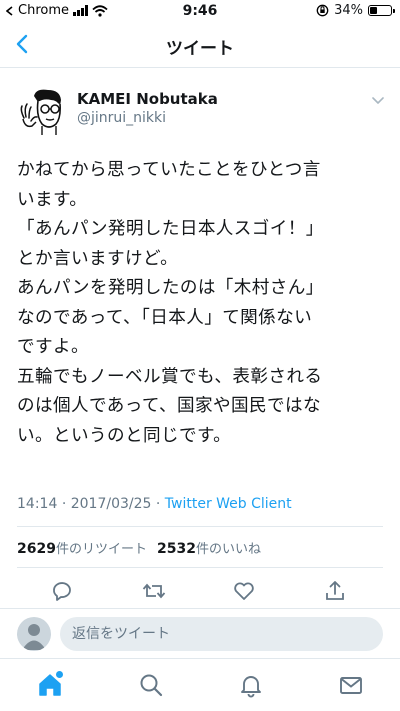 The image size is (400, 711). Describe the element at coordinates (34, 637) in the screenshot. I see `default-avatar-icon` at that location.